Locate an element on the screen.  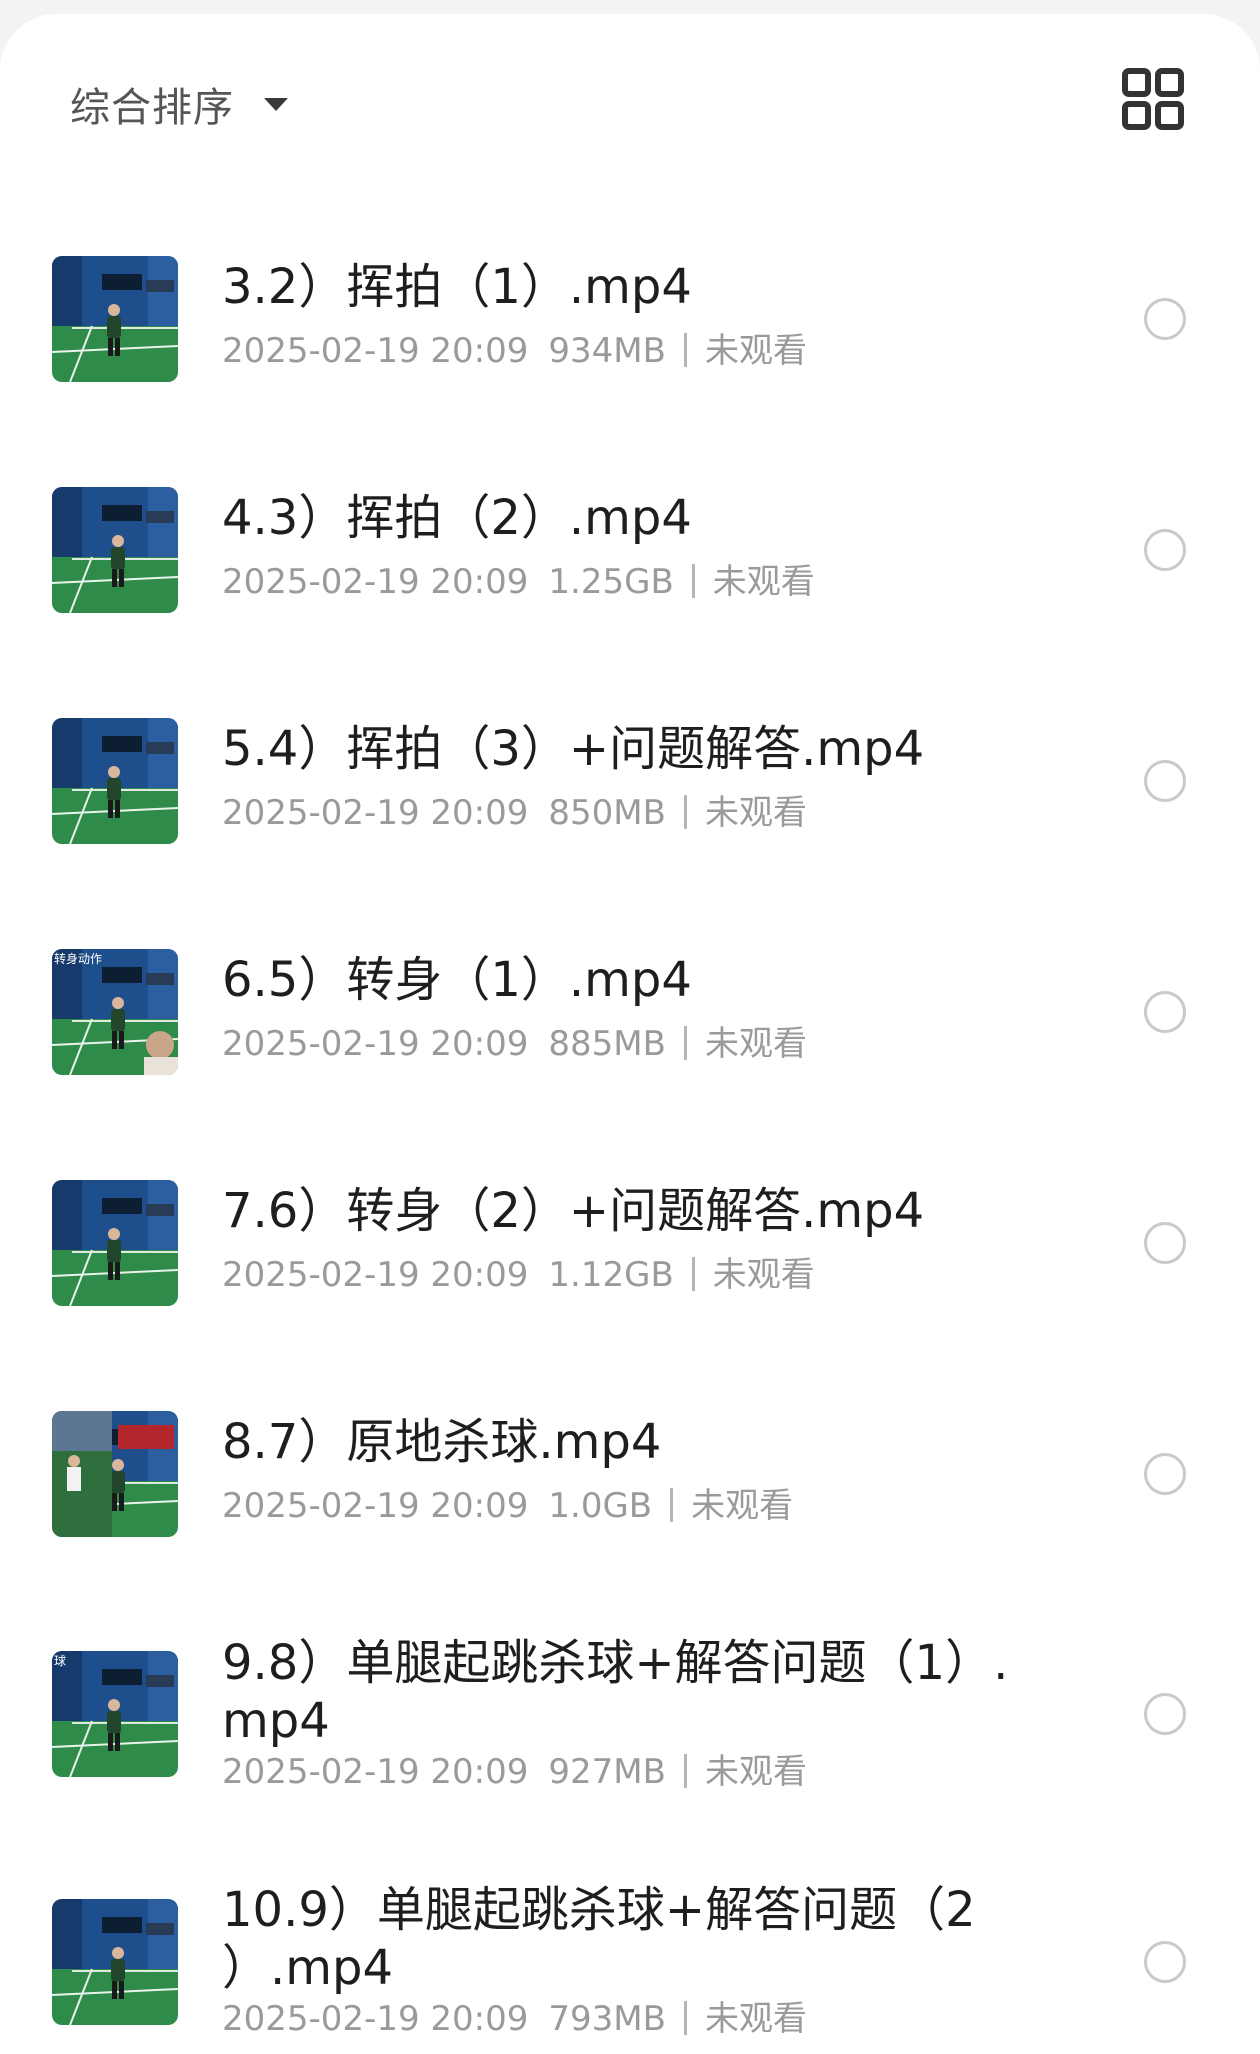
video-meta: 2025-02-19 20:09 793MB 未观看 is located at coordinates (514, 2019).